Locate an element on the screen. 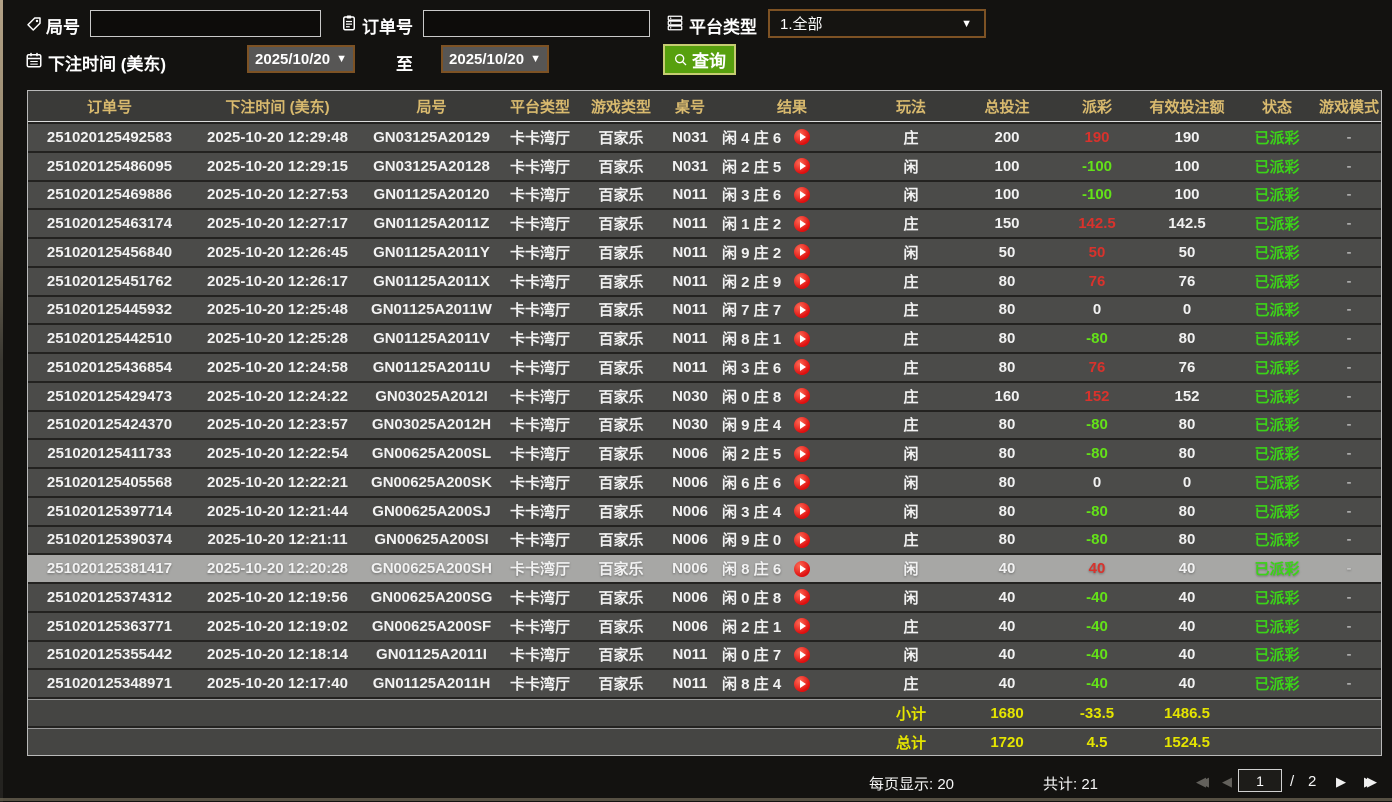 The height and width of the screenshot is (802, 1392). next-page-icon: ▶ is located at coordinates (1341, 782).